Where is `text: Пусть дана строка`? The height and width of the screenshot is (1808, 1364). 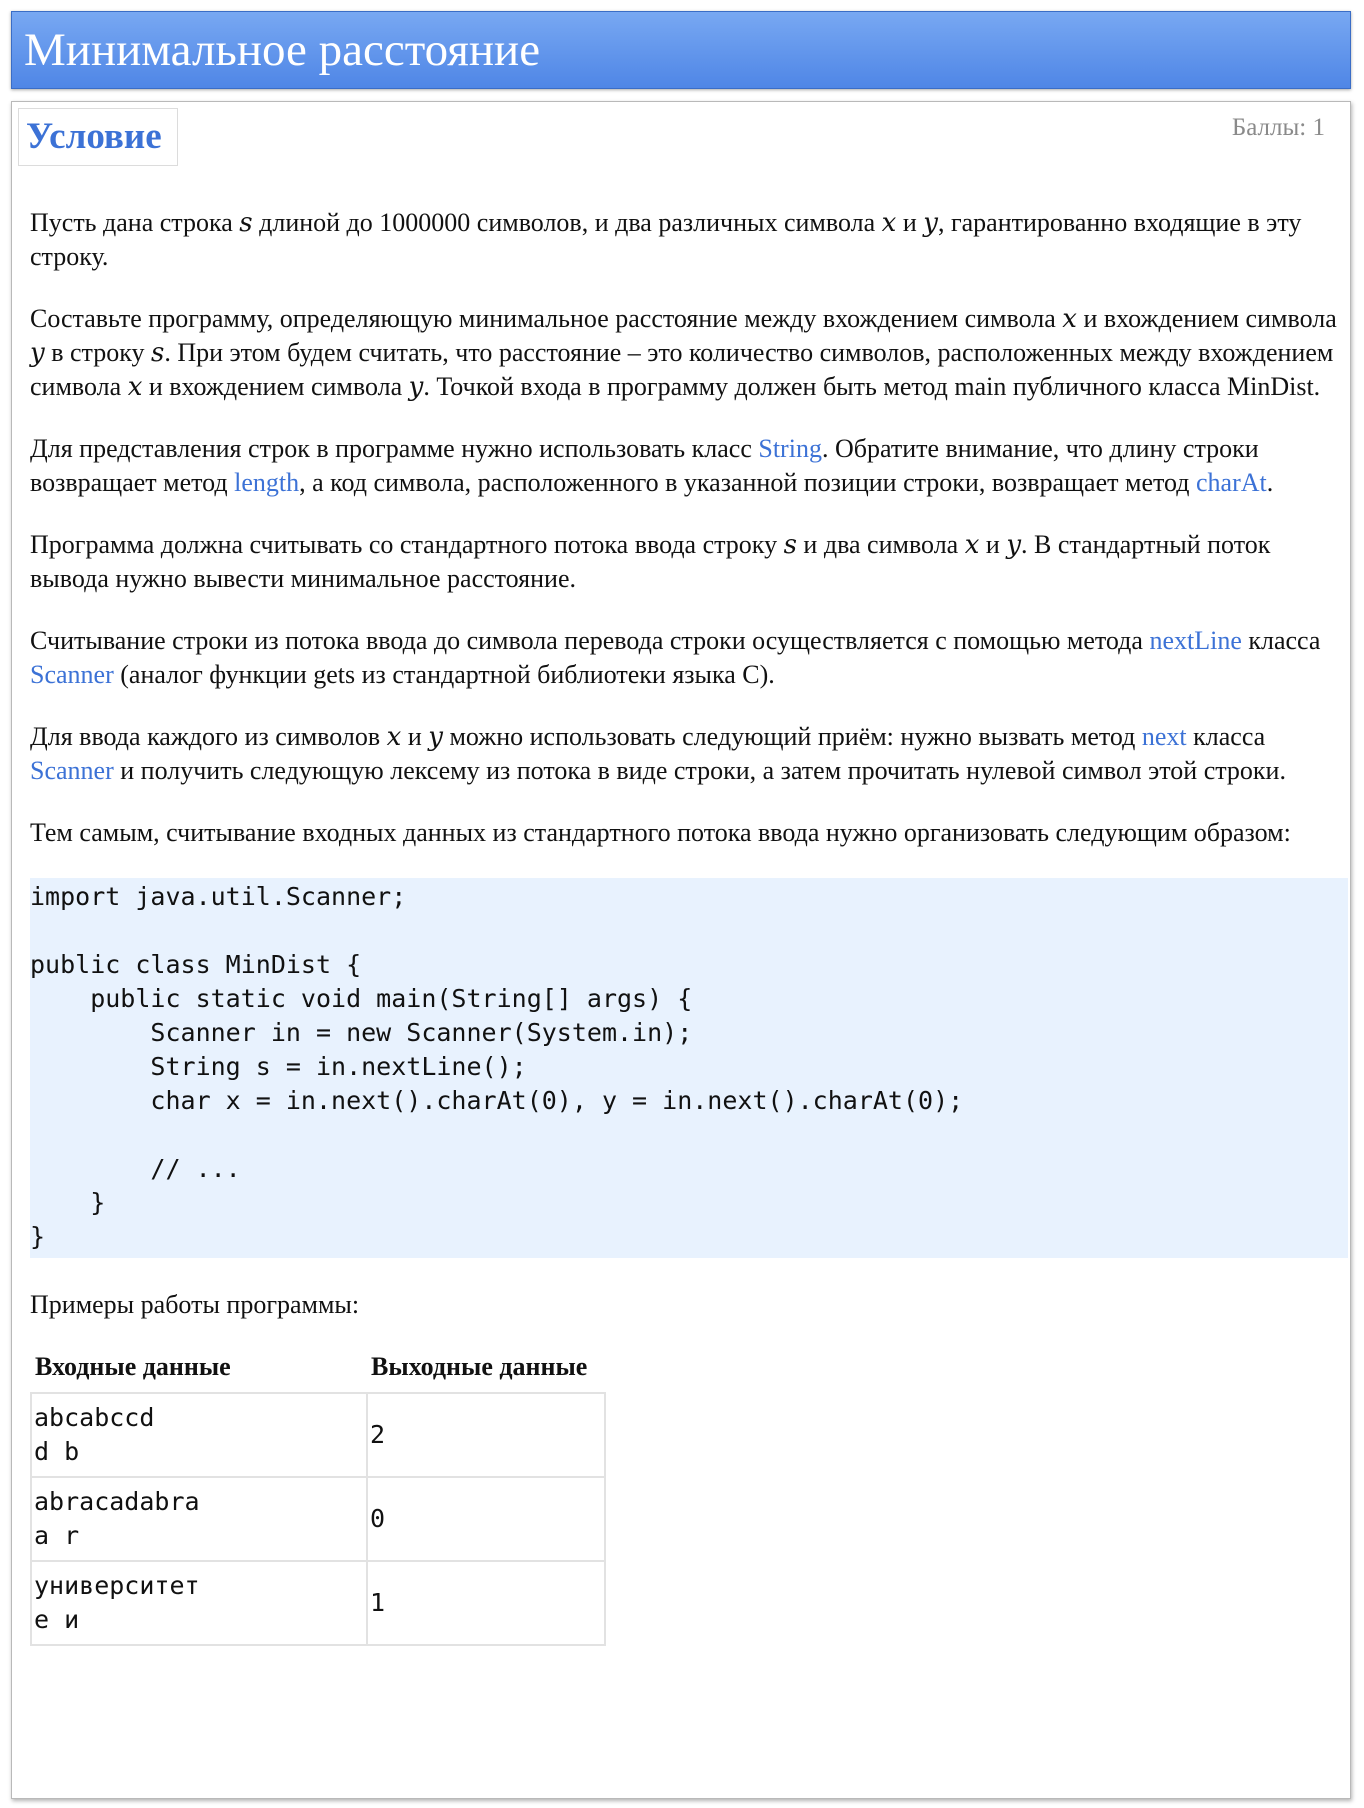 text: Пусть дана строка is located at coordinates (135, 222).